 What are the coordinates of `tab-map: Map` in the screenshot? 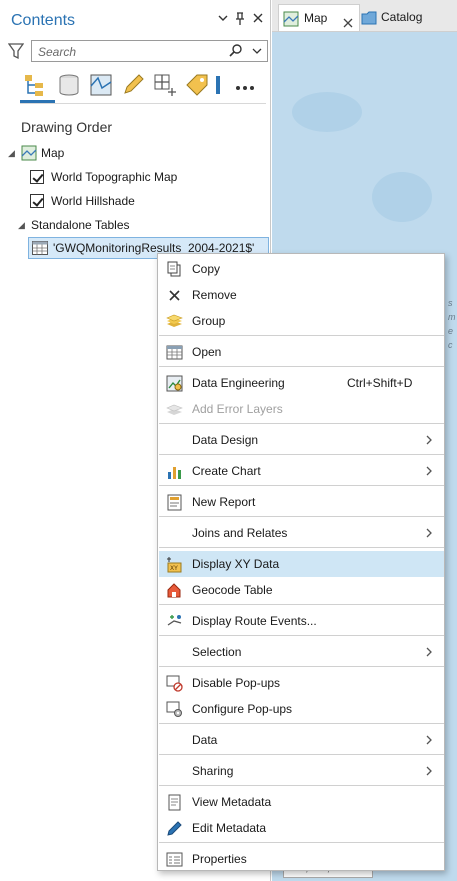 It's located at (319, 17).